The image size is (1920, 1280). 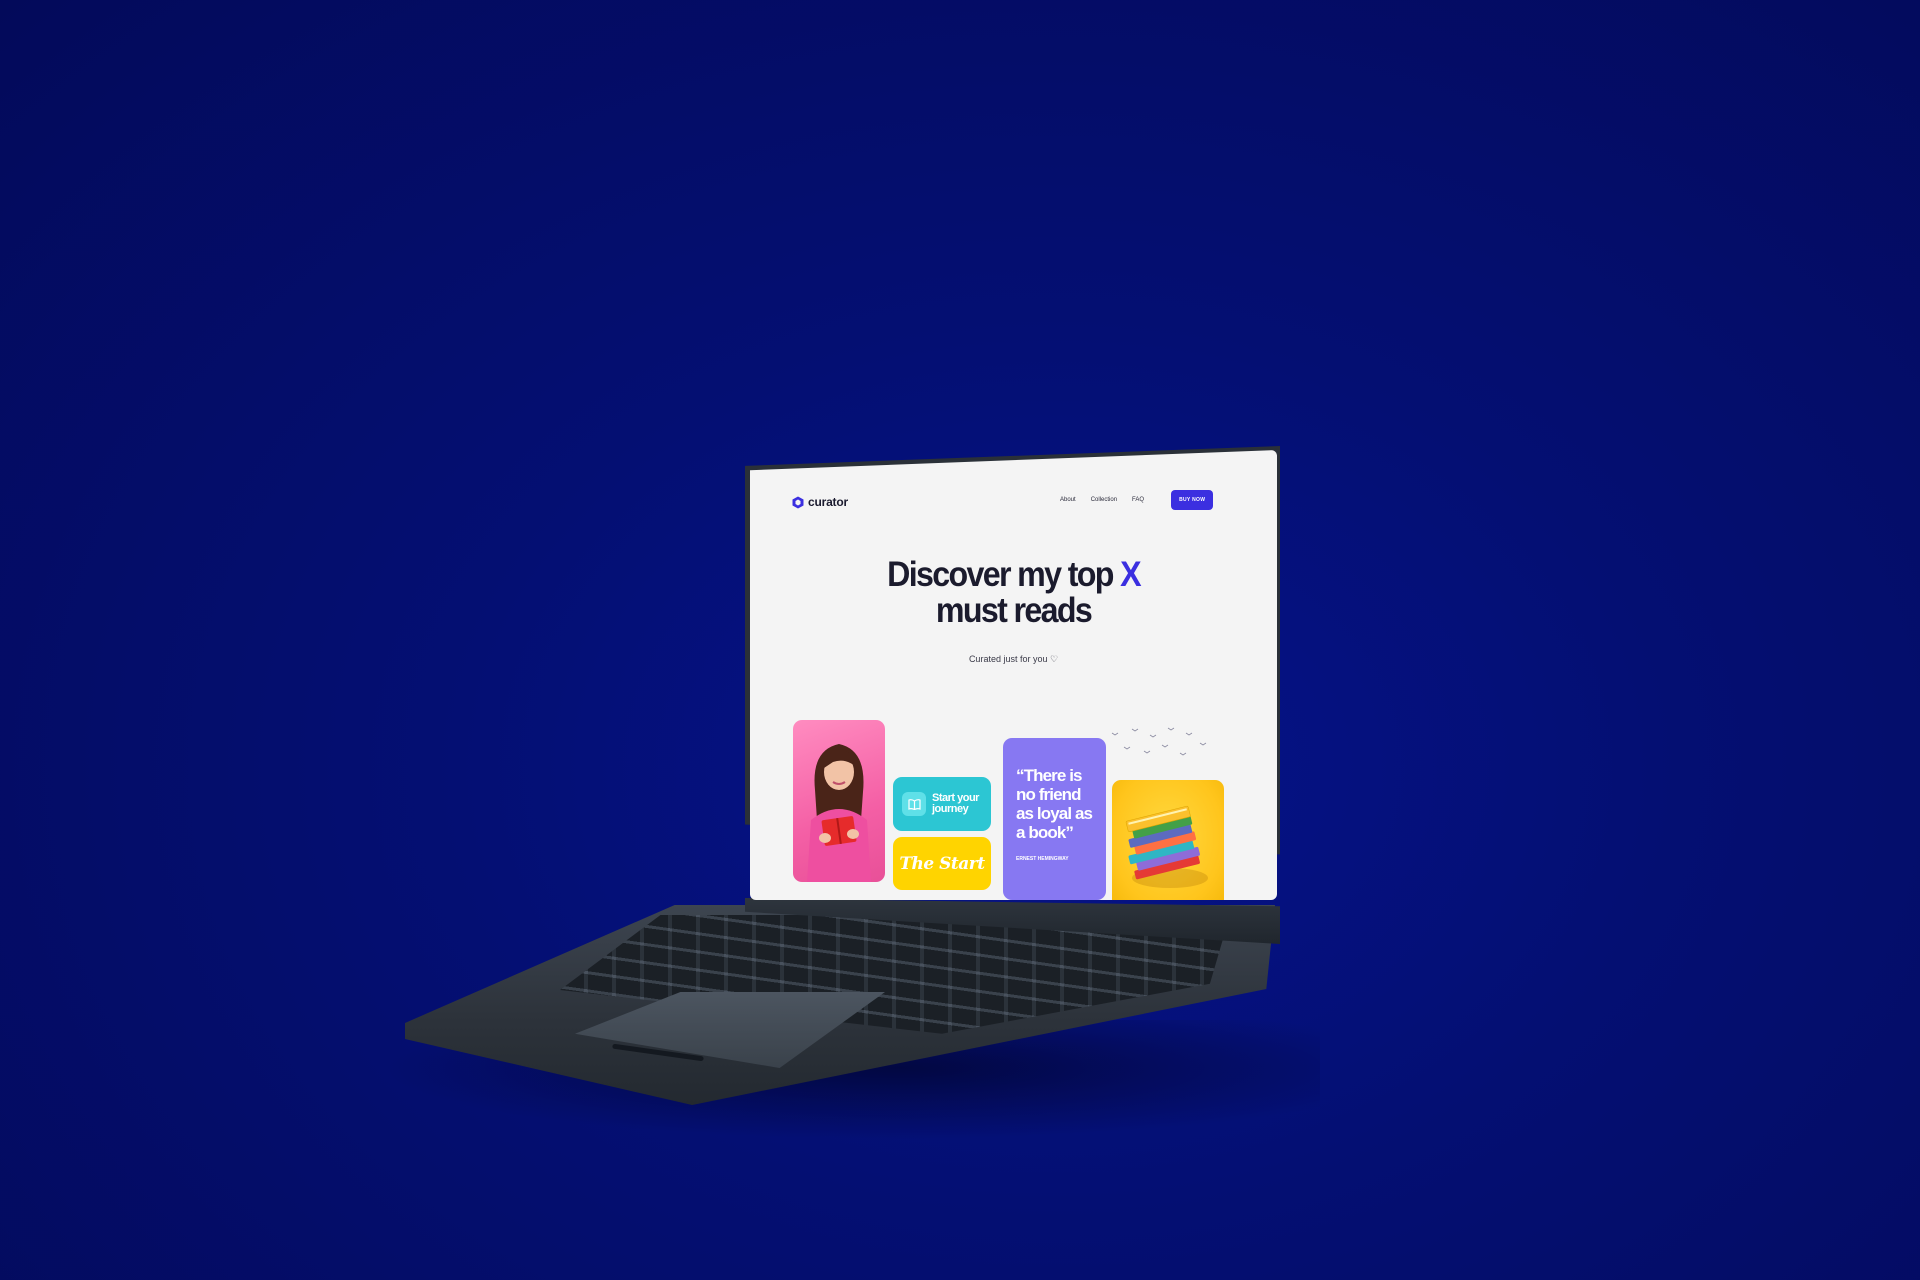 What do you see at coordinates (1159, 741) in the screenshot?
I see `birds-icon` at bounding box center [1159, 741].